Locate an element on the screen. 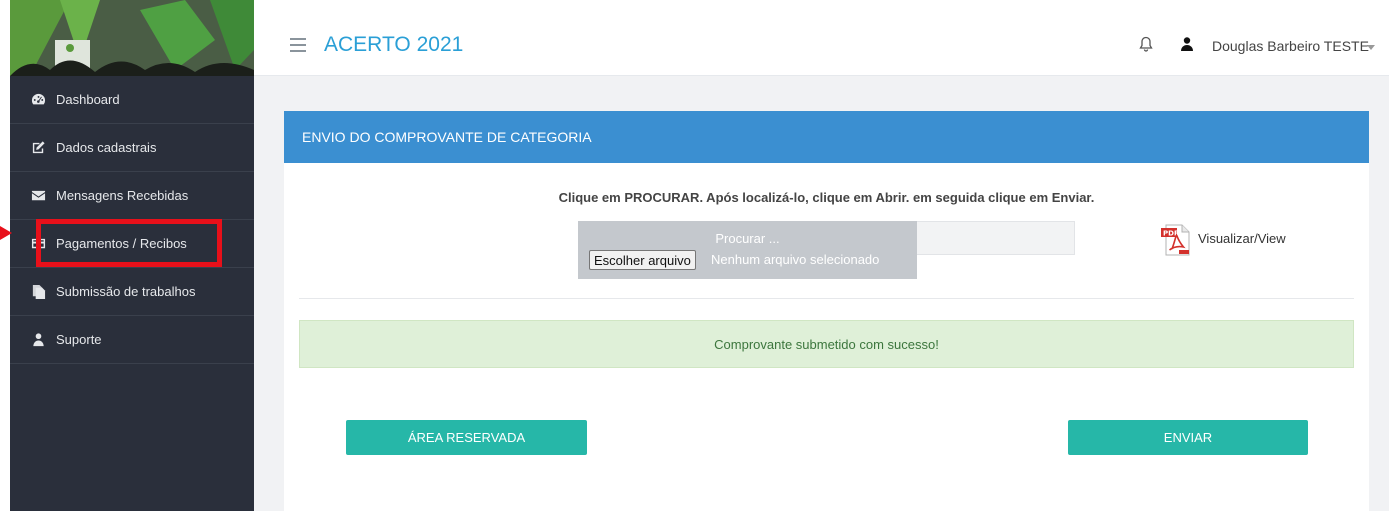  no-file-selected-text: Nenhum arquivo selecionado is located at coordinates (795, 259).